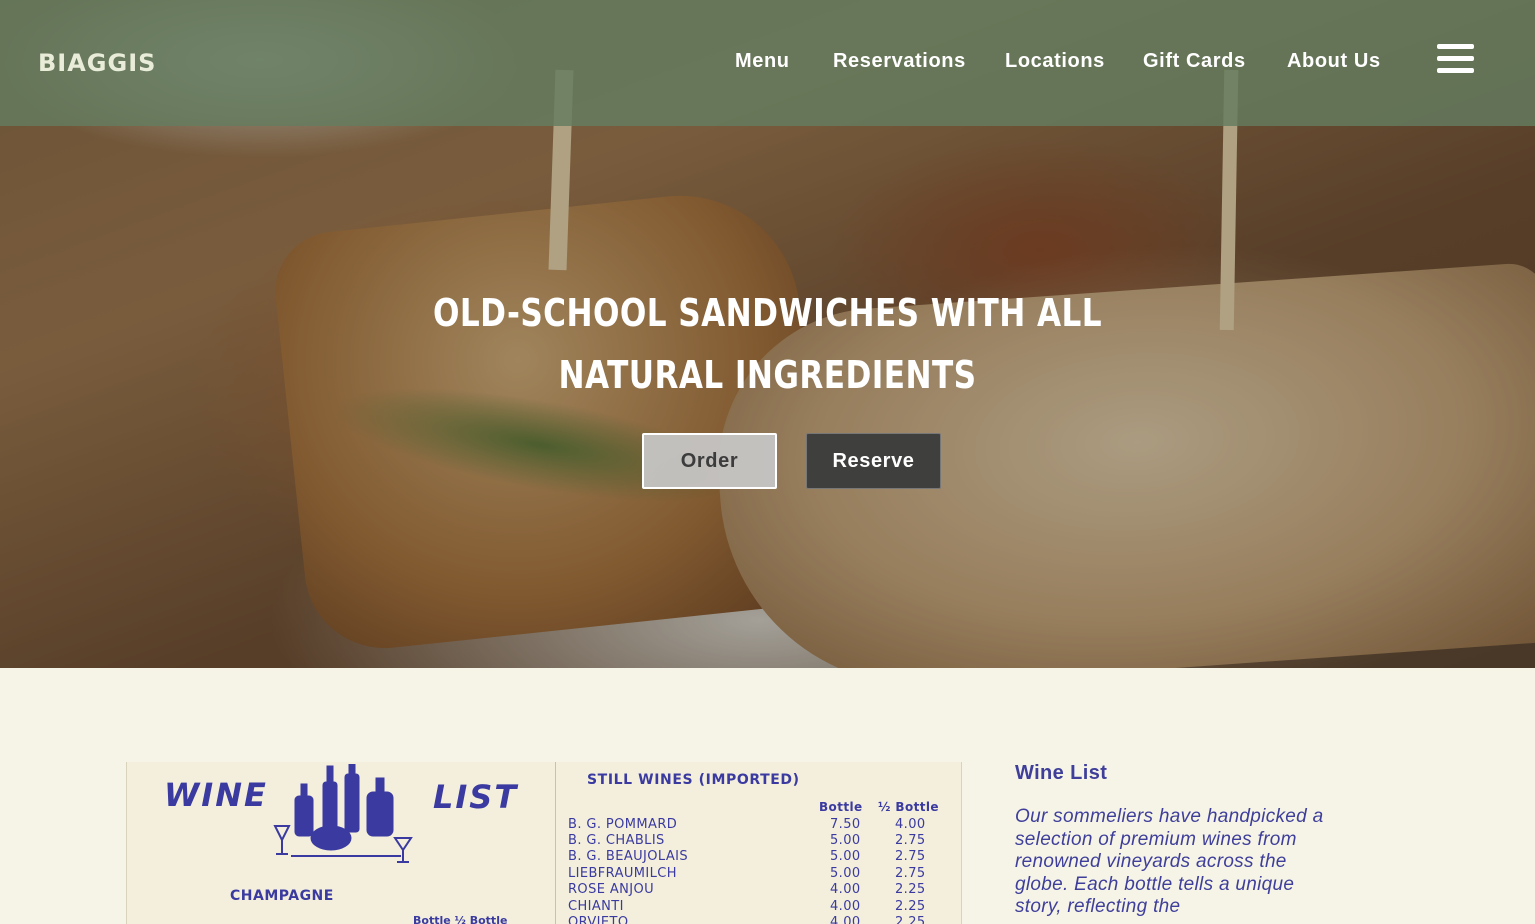 The height and width of the screenshot is (924, 1535). I want to click on wine-name: ROSE ANJOU, so click(611, 889).